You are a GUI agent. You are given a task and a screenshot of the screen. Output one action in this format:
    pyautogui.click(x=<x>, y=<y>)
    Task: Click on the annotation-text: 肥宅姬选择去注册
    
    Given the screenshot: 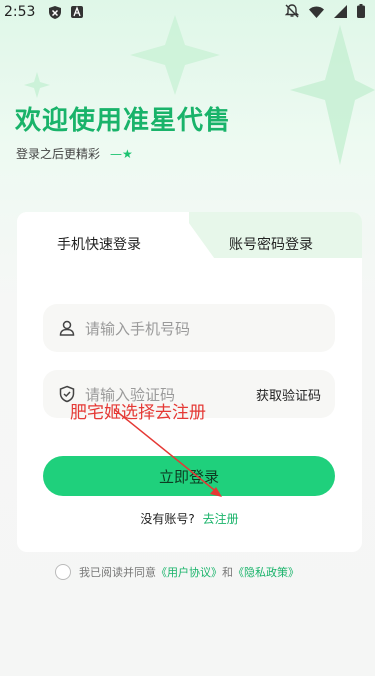 What is the action you would take?
    pyautogui.click(x=138, y=413)
    